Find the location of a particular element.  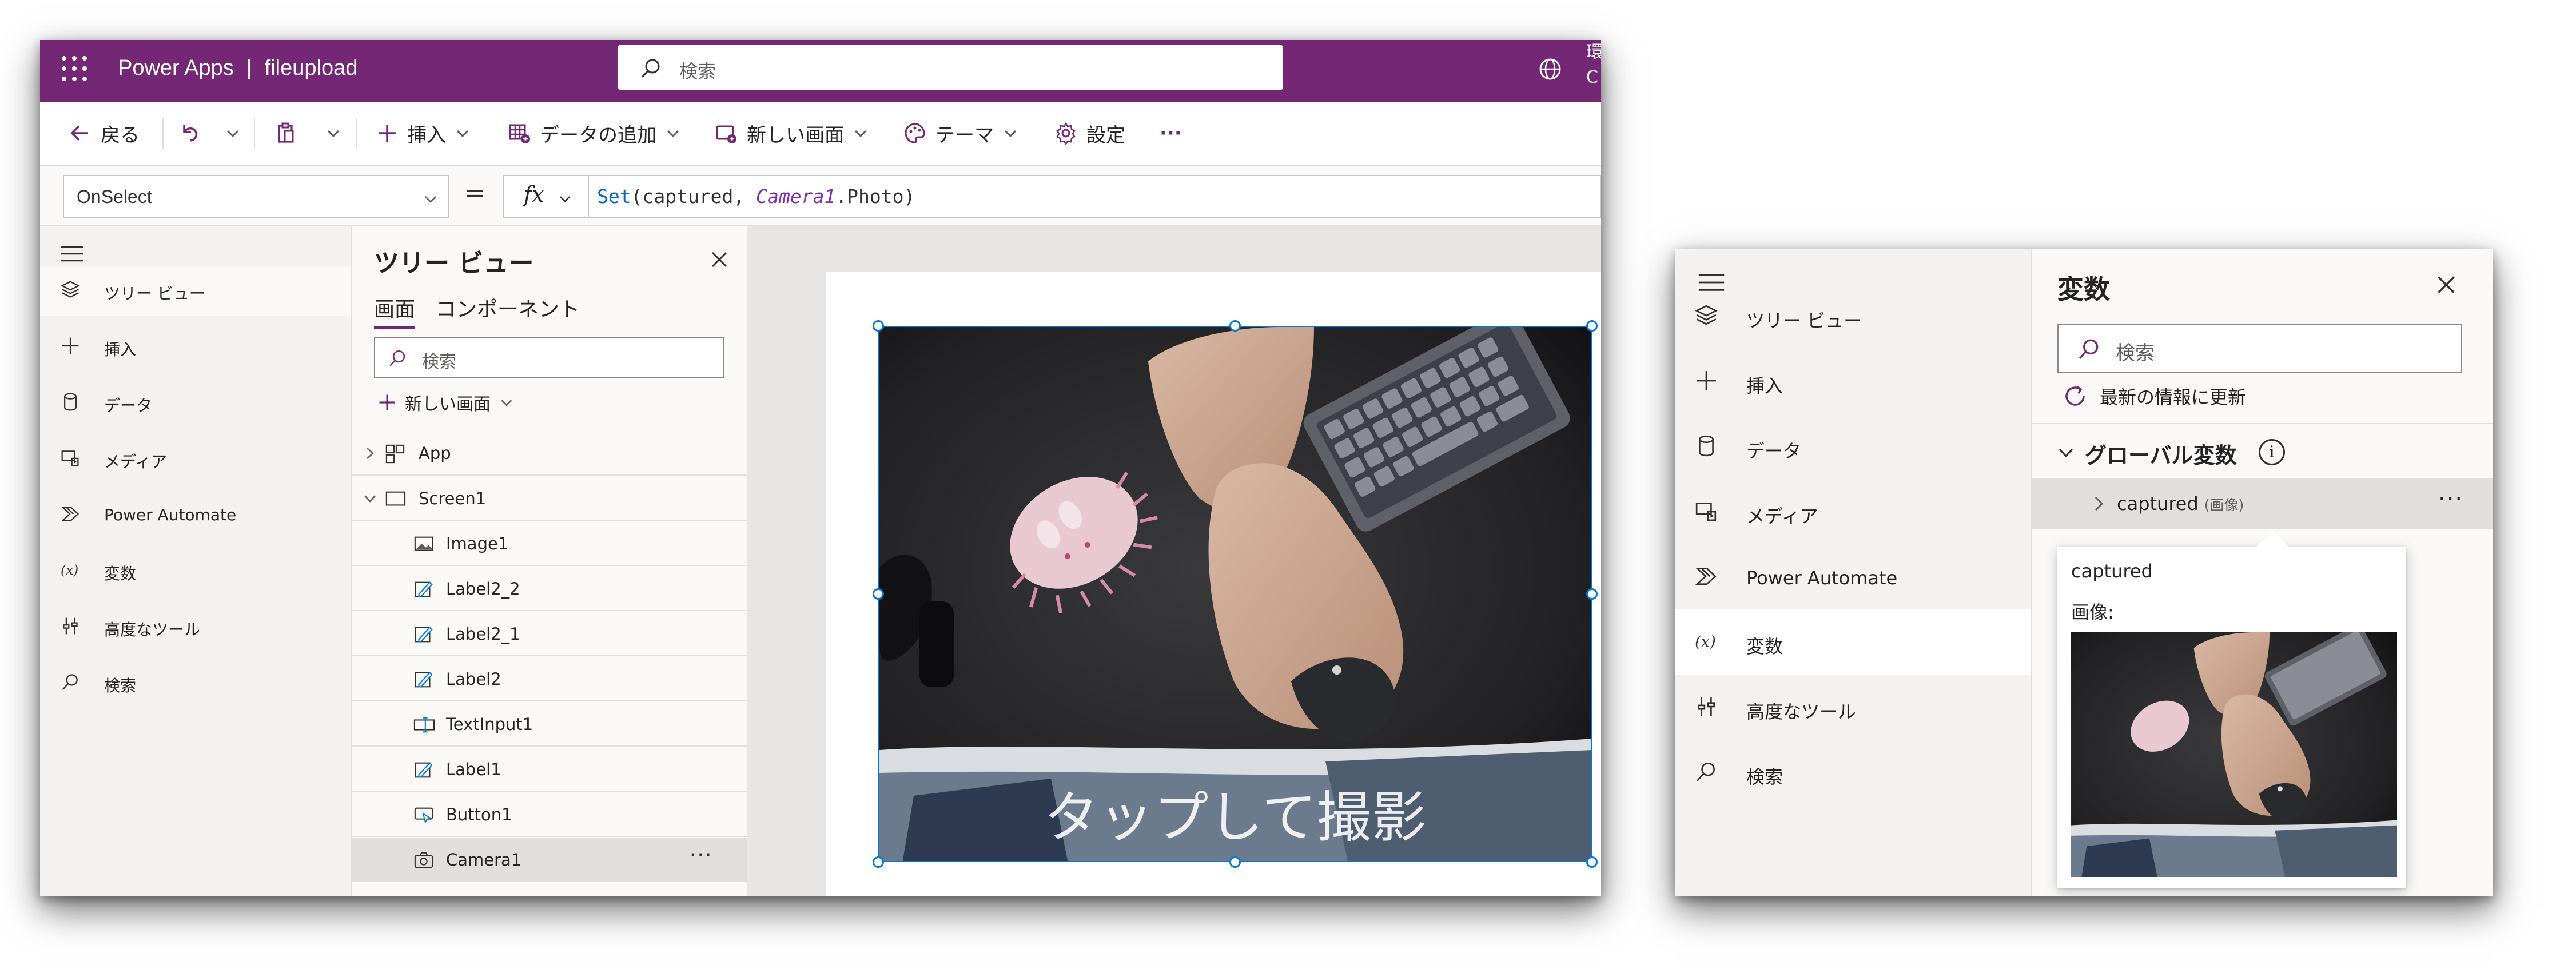

tree-new-screen-button: 新しい画面 is located at coordinates (446, 402).